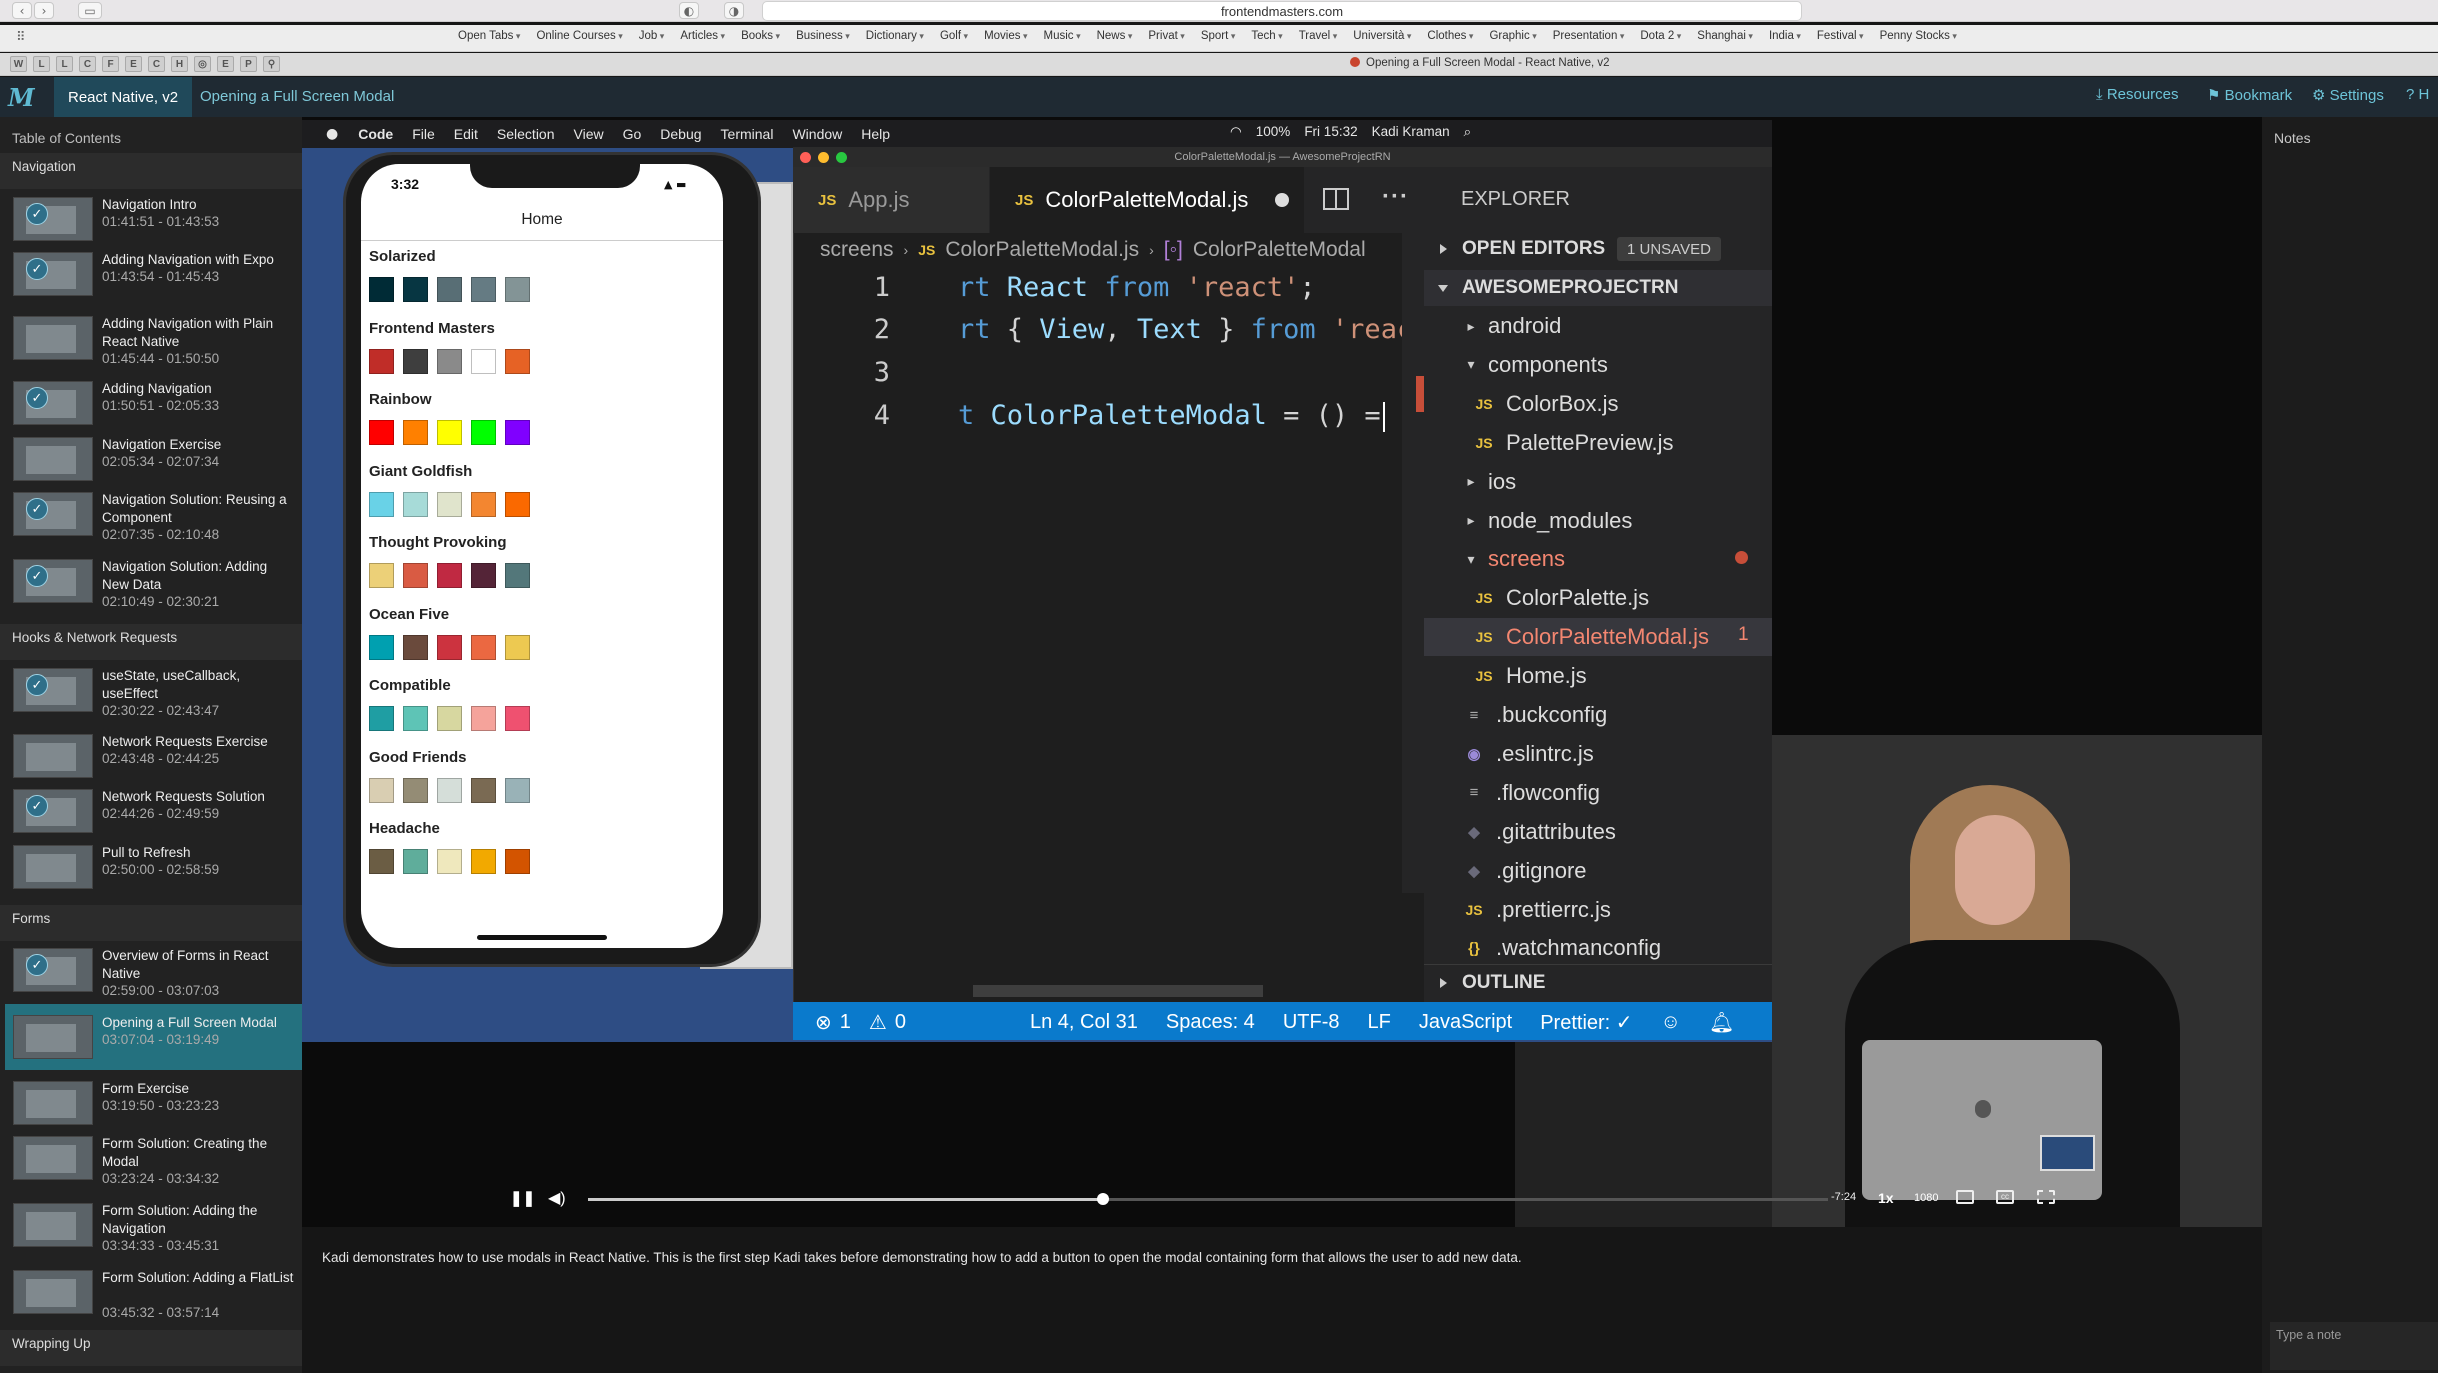 The image size is (2438, 1373). Describe the element at coordinates (2249, 95) in the screenshot. I see `bookmark-link: ⚑ Bookmark` at that location.